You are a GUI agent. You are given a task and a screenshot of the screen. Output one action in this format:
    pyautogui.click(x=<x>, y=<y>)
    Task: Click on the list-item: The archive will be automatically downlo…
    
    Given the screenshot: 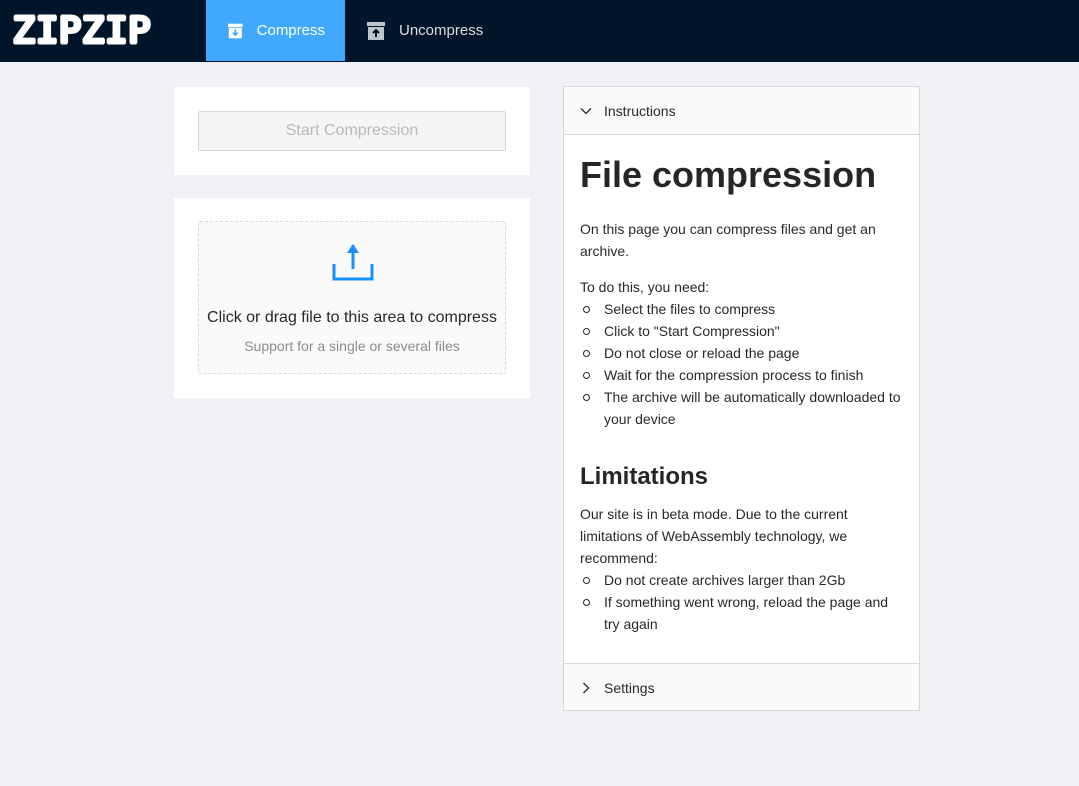 What is the action you would take?
    pyautogui.click(x=741, y=408)
    